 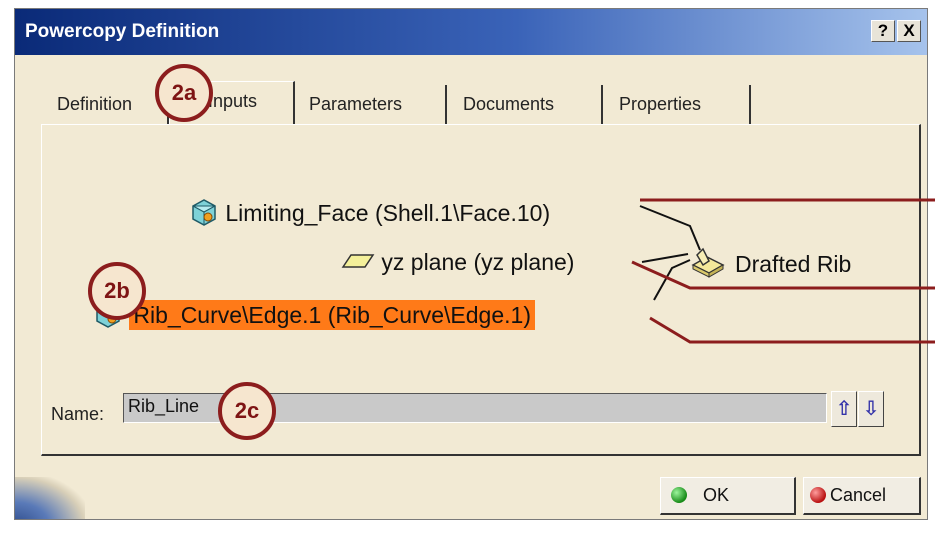 What do you see at coordinates (184, 93) in the screenshot?
I see `callout-2a: 2a` at bounding box center [184, 93].